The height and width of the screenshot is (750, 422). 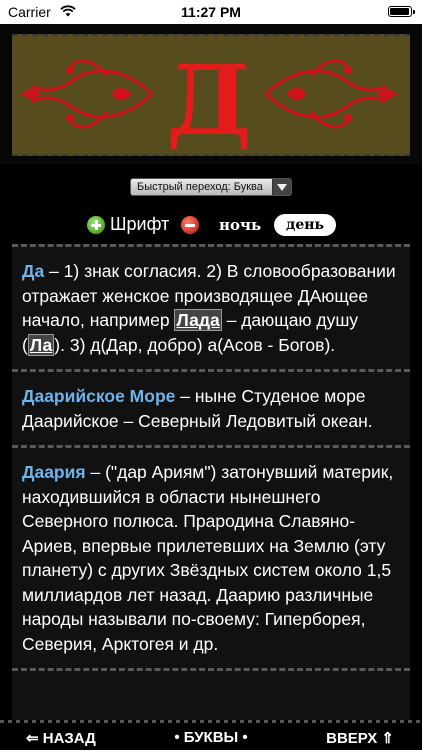 I want to click on entry-term: Даарийское Море, so click(x=98, y=396).